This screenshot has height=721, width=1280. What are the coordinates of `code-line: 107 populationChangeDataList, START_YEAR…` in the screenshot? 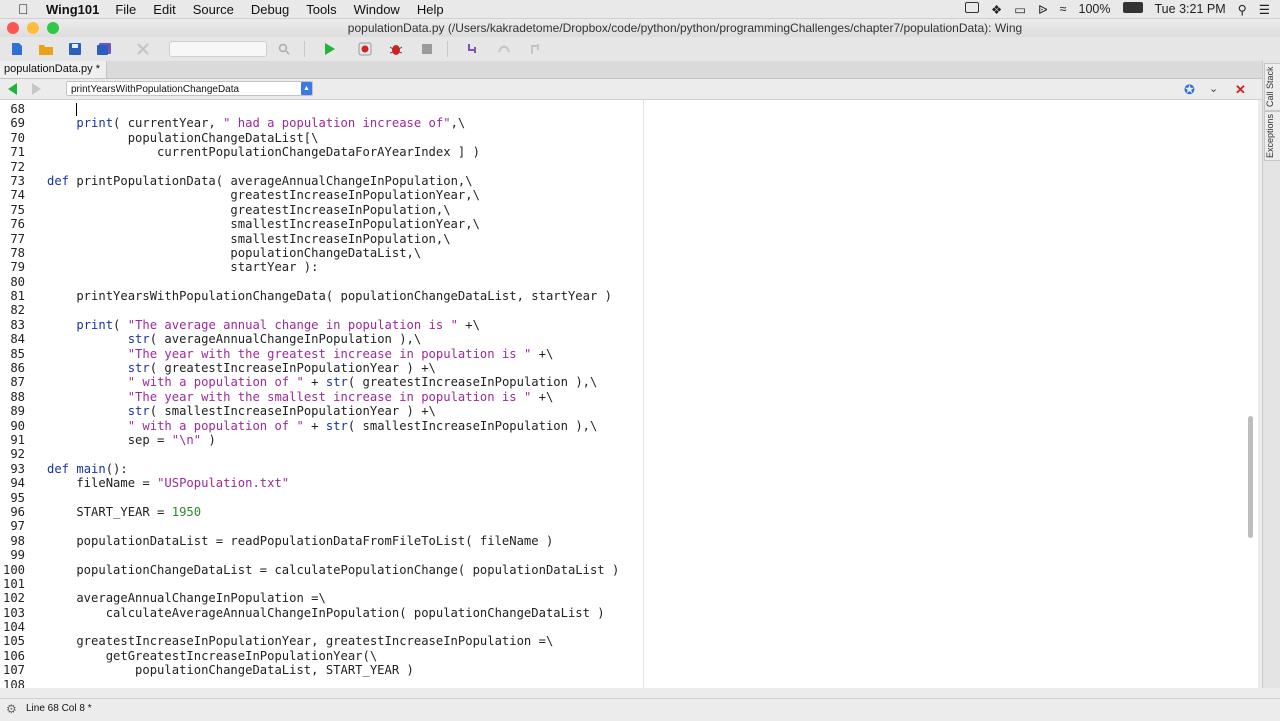 It's located at (309, 670).